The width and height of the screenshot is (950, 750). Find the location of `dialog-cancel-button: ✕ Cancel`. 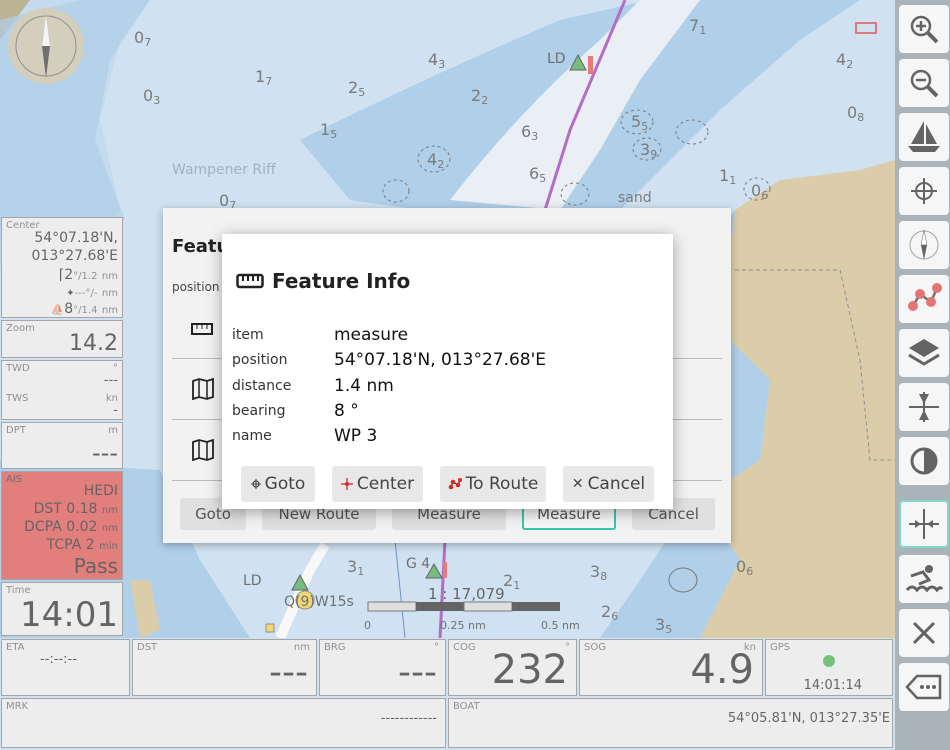

dialog-cancel-button: ✕ Cancel is located at coordinates (608, 484).